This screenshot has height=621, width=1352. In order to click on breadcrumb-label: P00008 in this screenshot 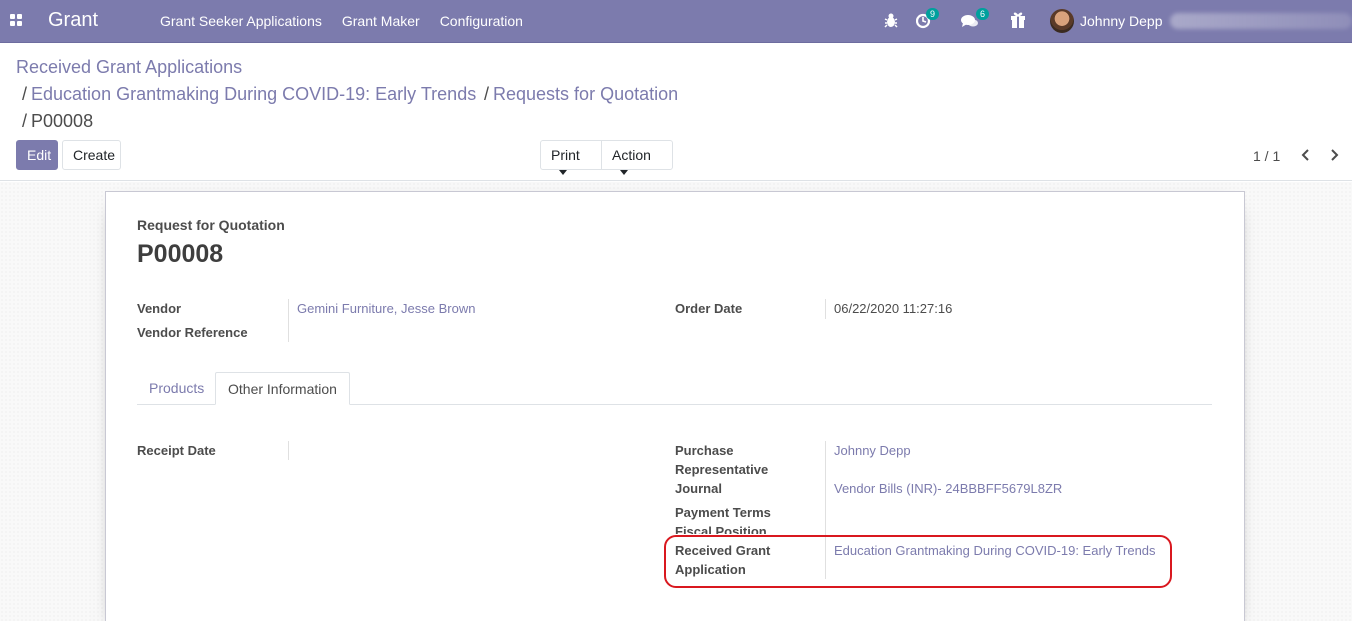, I will do `click(62, 121)`.